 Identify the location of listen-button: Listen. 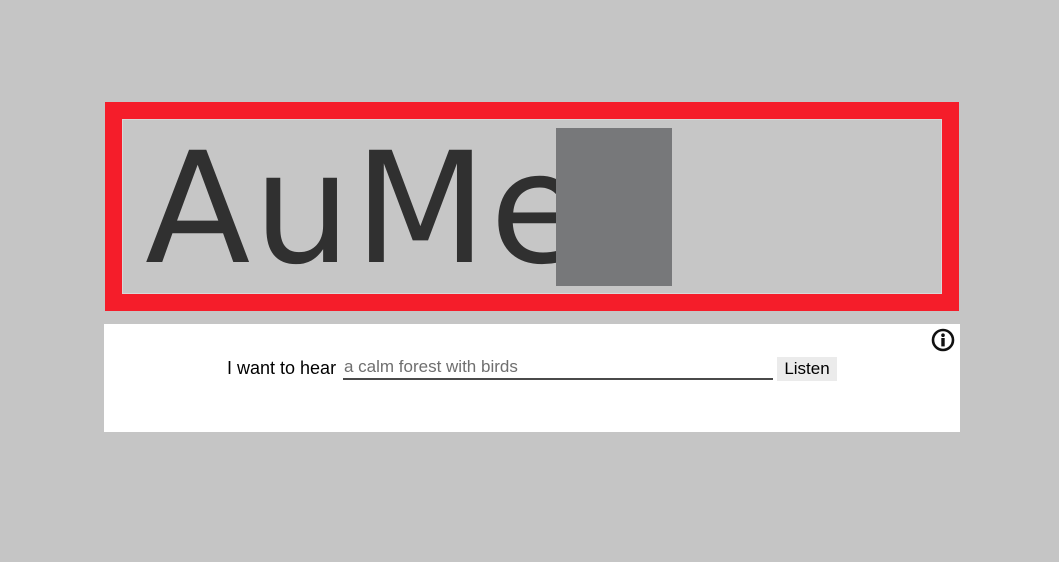
(807, 369).